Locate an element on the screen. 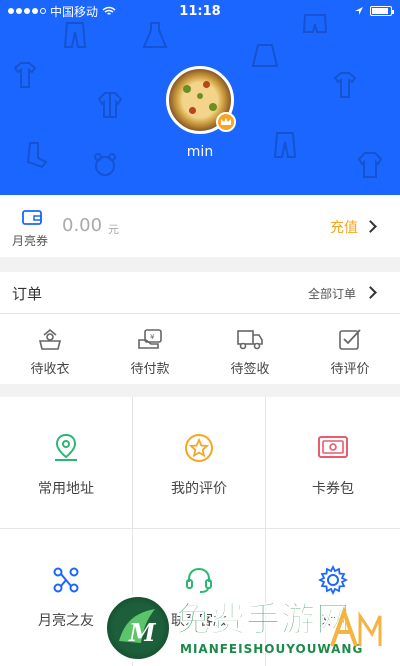 This screenshot has height=666, width=400. username: min is located at coordinates (200, 152).